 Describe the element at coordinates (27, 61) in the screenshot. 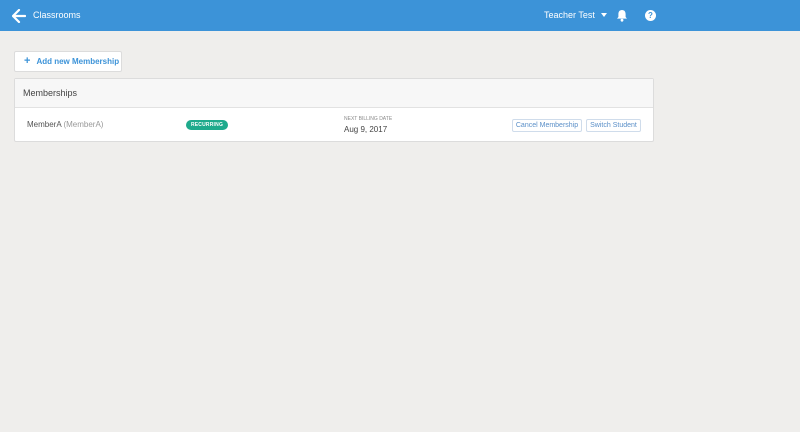

I see `plus-icon: +` at that location.